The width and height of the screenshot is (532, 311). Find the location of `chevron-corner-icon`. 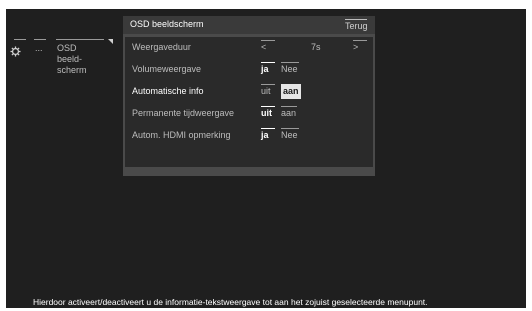

chevron-corner-icon is located at coordinates (110, 41).